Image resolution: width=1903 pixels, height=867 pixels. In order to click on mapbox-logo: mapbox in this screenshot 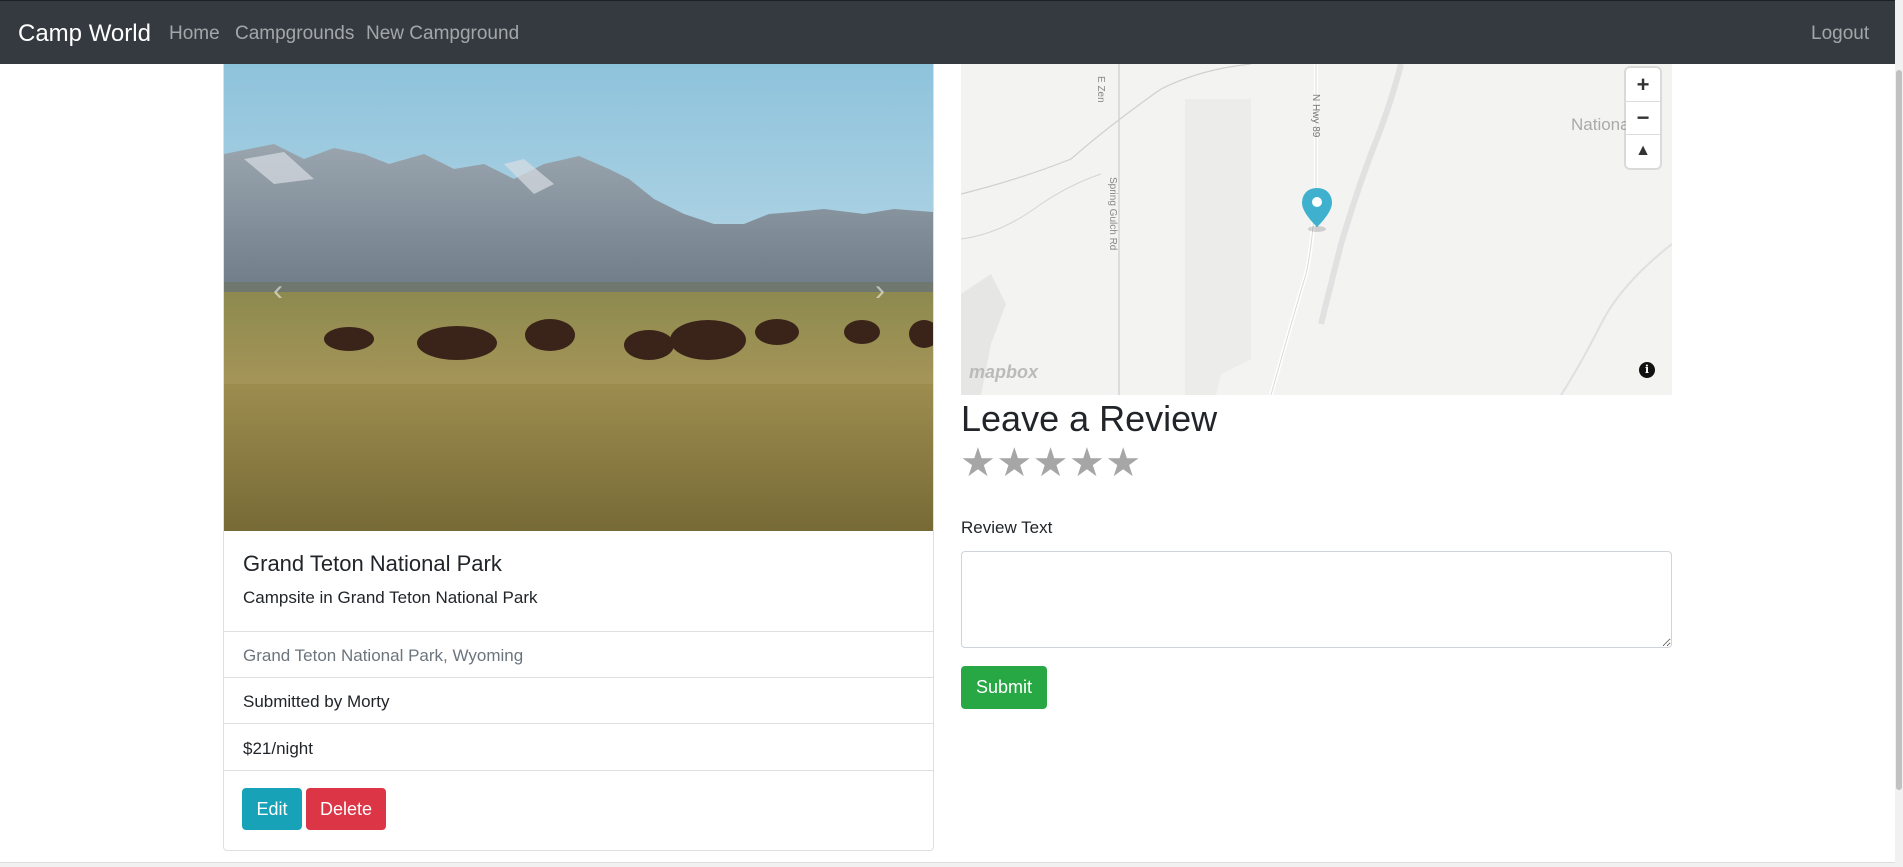, I will do `click(1003, 372)`.